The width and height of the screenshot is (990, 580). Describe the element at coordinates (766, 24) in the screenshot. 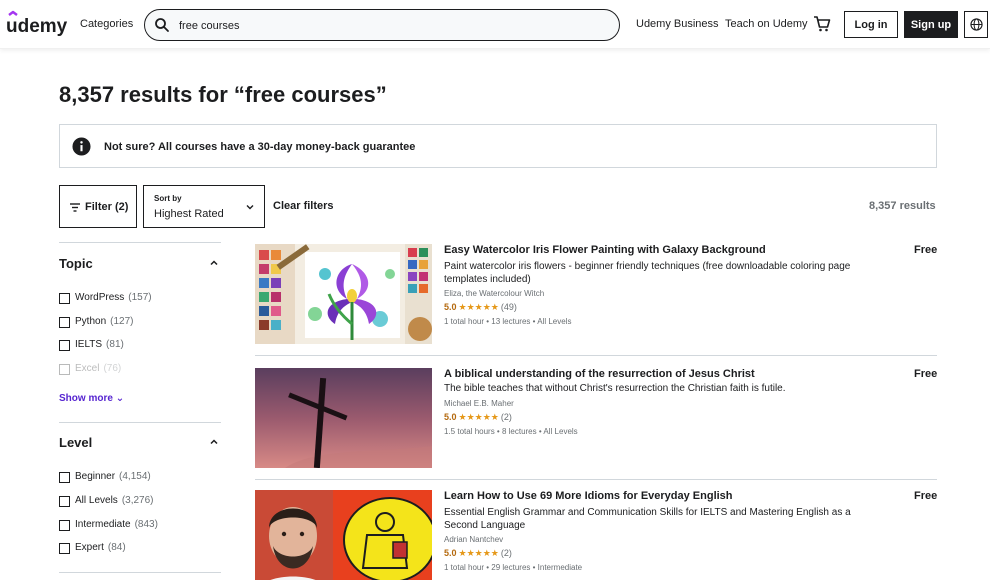

I see `teach-on-udemy-link: Teach on Udemy` at that location.